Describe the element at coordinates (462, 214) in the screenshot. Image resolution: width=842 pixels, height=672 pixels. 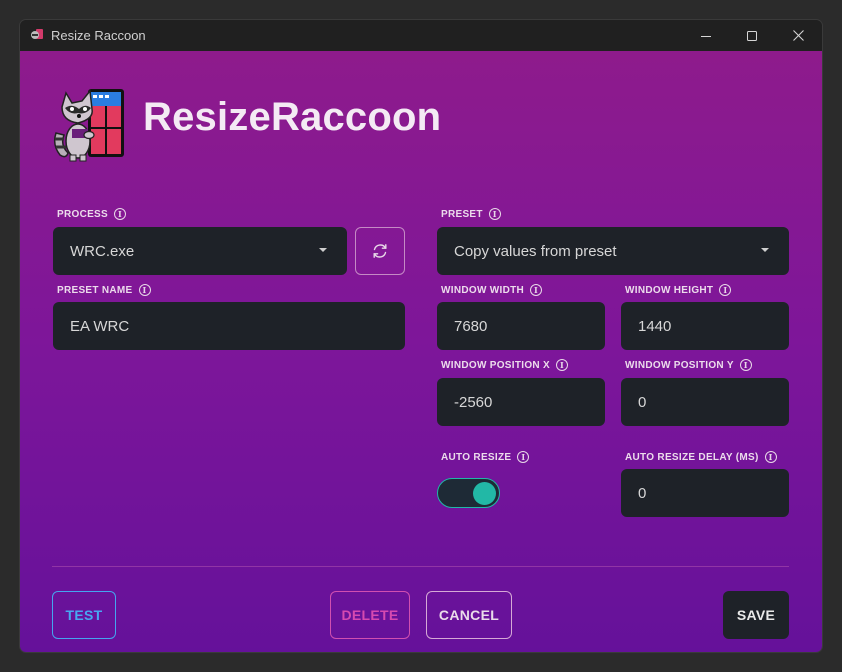
I see `preset-label-text: PRESET` at that location.